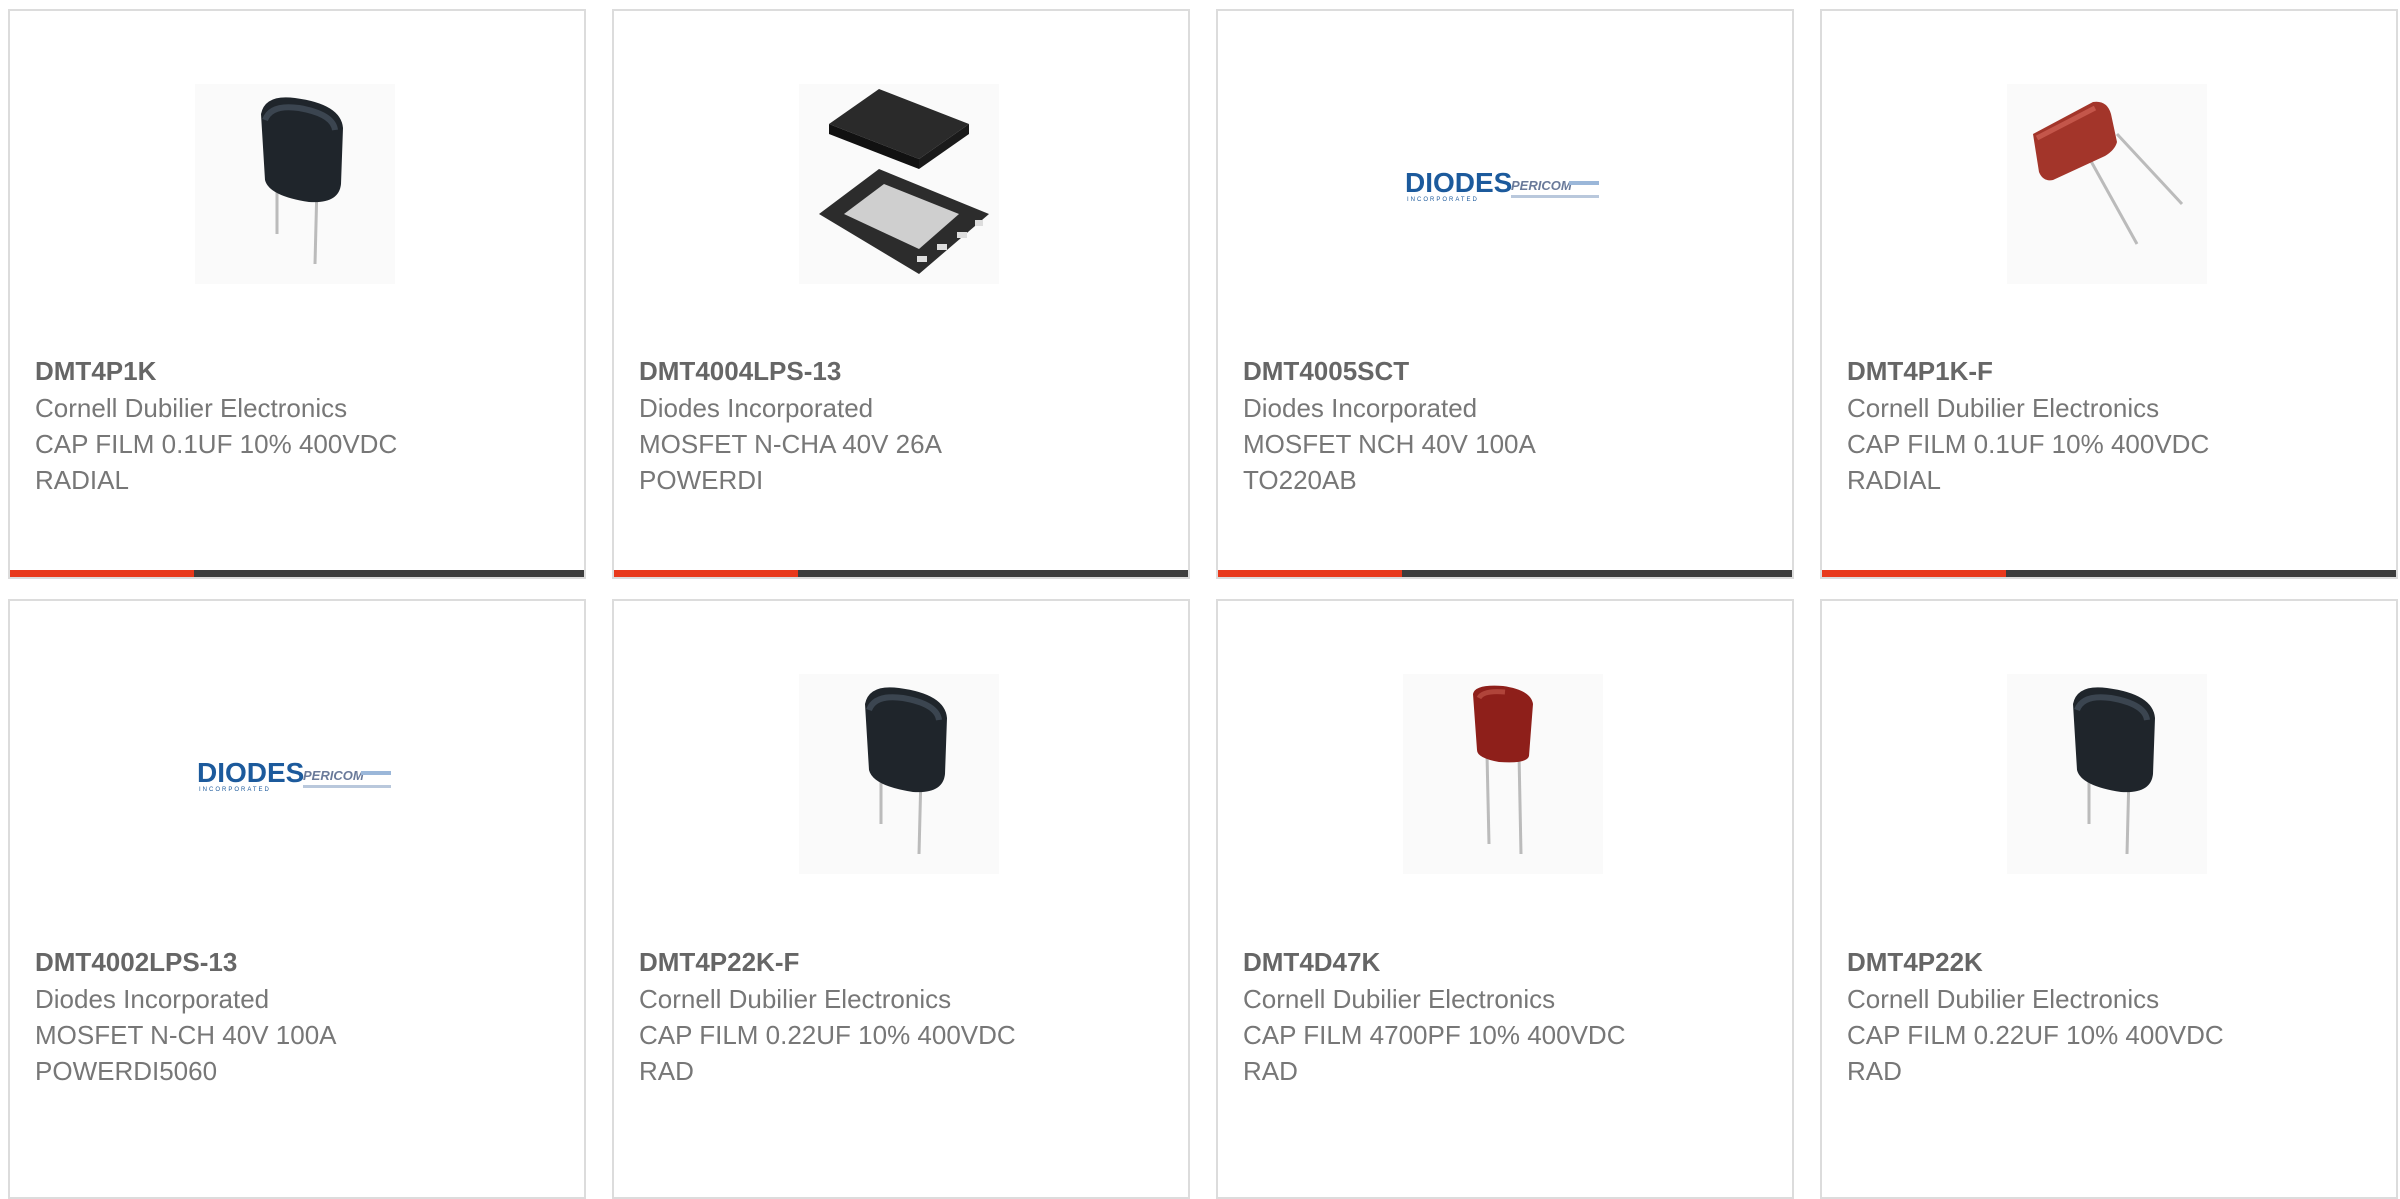 This screenshot has height=1199, width=2400. Describe the element at coordinates (903, 962) in the screenshot. I see `part-number: DMT4P22K-F` at that location.